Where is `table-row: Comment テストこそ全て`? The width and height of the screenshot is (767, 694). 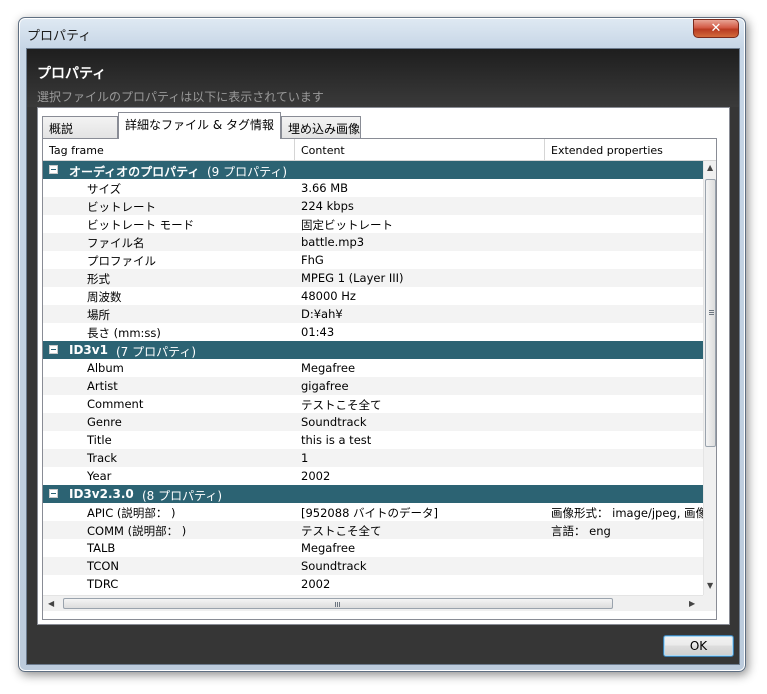
table-row: Comment テストこそ全て is located at coordinates (373, 404).